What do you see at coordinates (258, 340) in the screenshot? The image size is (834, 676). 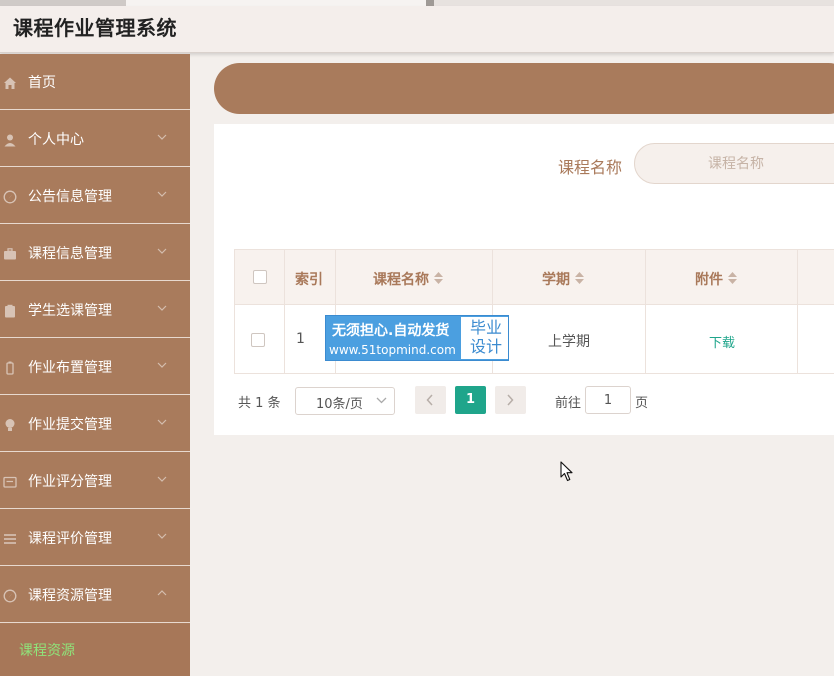 I see `row-checkbox` at bounding box center [258, 340].